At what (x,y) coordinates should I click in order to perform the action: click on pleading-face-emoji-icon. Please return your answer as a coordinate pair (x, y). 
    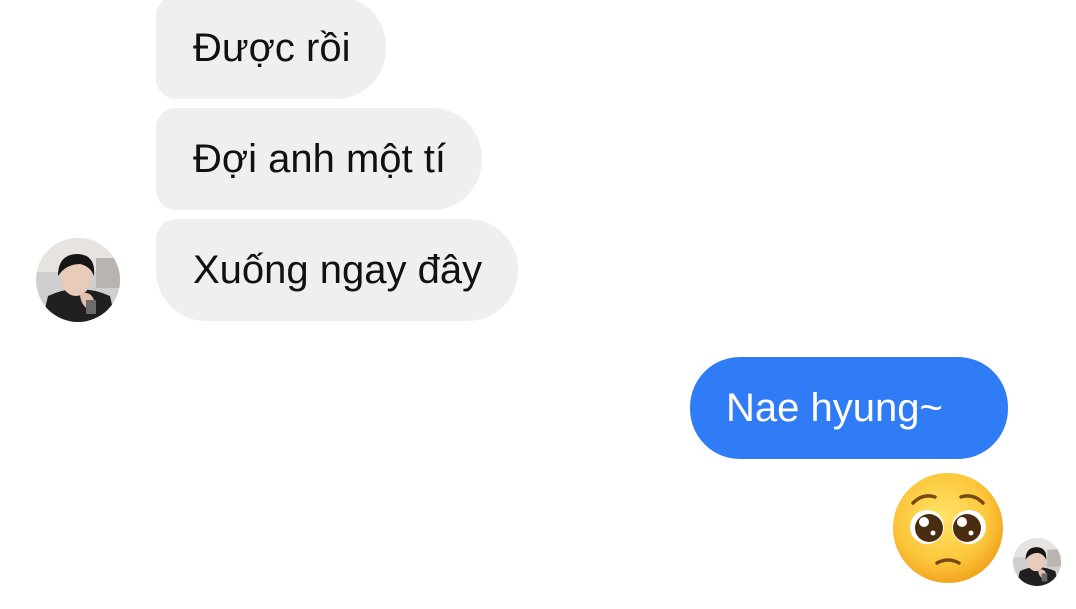
    Looking at the image, I should click on (948, 528).